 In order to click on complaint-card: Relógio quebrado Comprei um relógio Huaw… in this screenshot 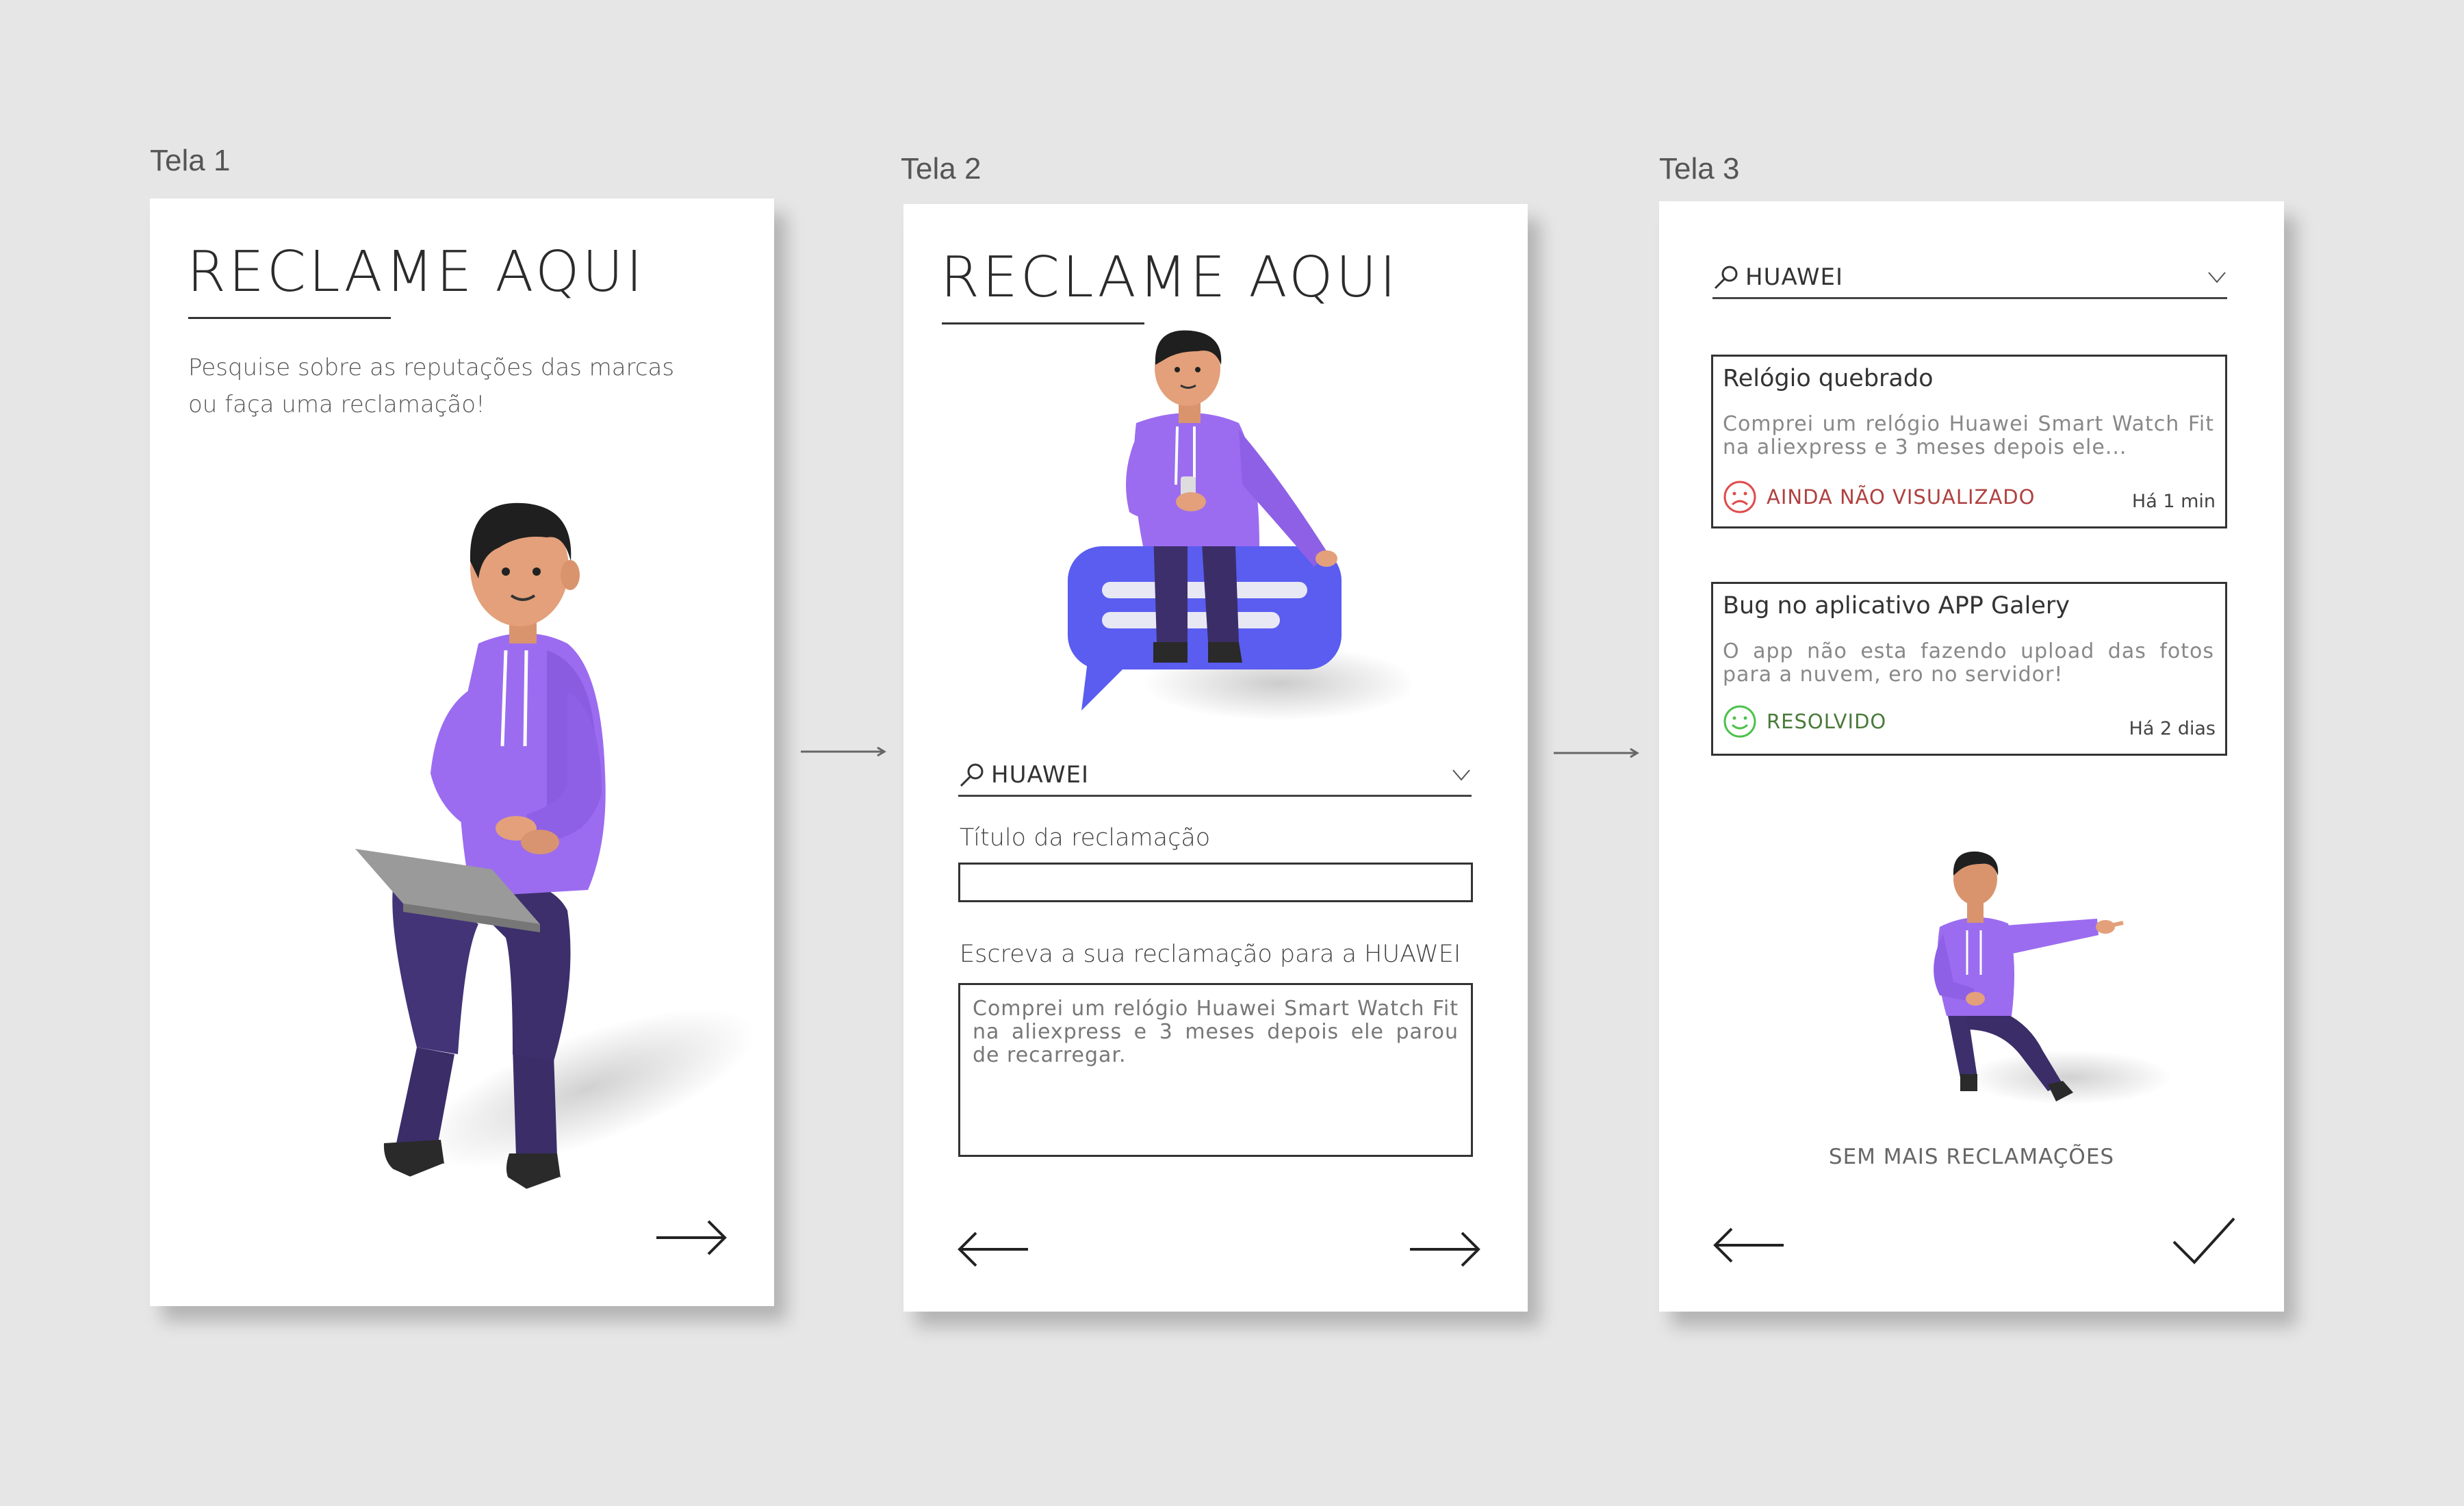, I will do `click(1969, 442)`.